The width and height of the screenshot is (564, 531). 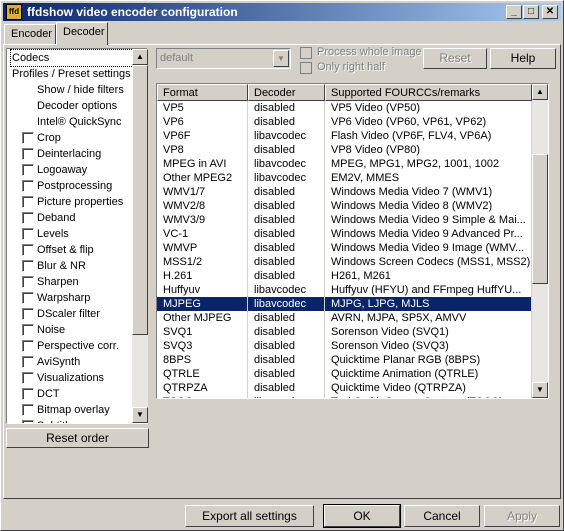 What do you see at coordinates (344, 178) in the screenshot?
I see `table-row: Other MPEG2 libavcodec EM2V, MMES` at bounding box center [344, 178].